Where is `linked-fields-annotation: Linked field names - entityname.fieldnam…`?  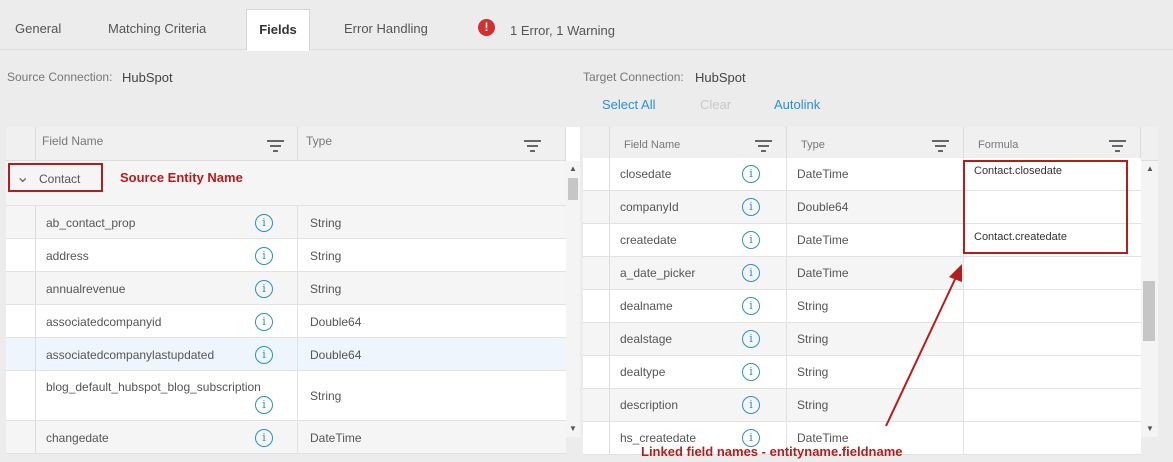
linked-fields-annotation: Linked field names - entityname.fieldnam… is located at coordinates (772, 451).